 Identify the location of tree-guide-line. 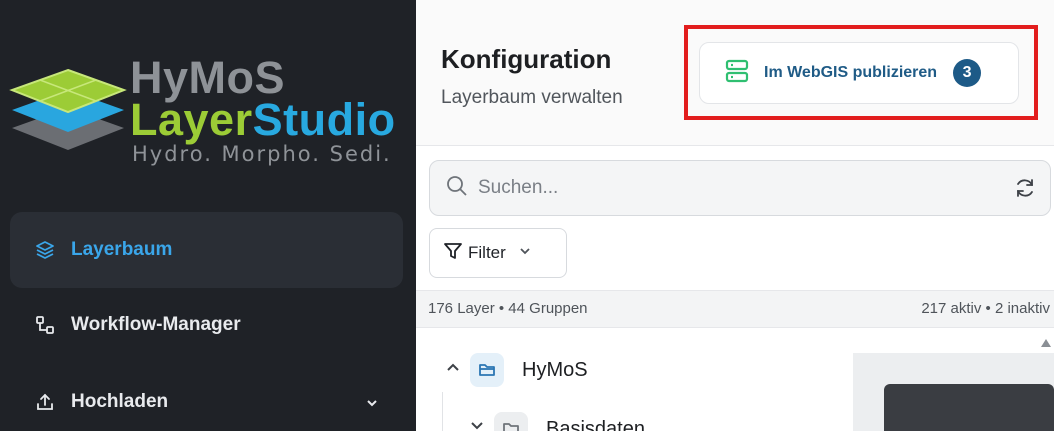
(442, 411).